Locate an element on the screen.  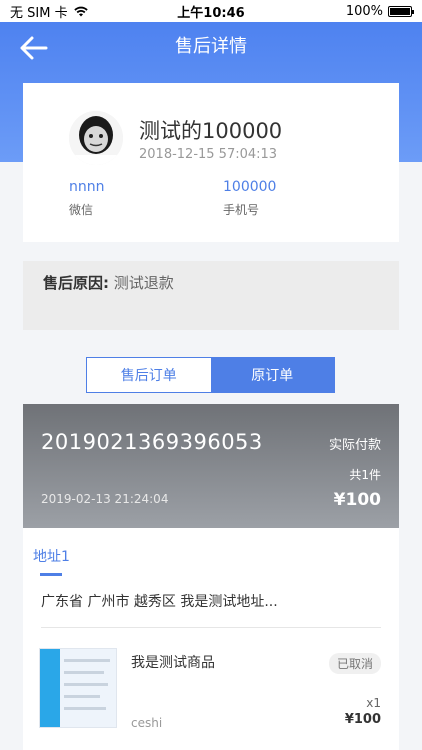
tab-aftersale-order: 售后订单 is located at coordinates (149, 375).